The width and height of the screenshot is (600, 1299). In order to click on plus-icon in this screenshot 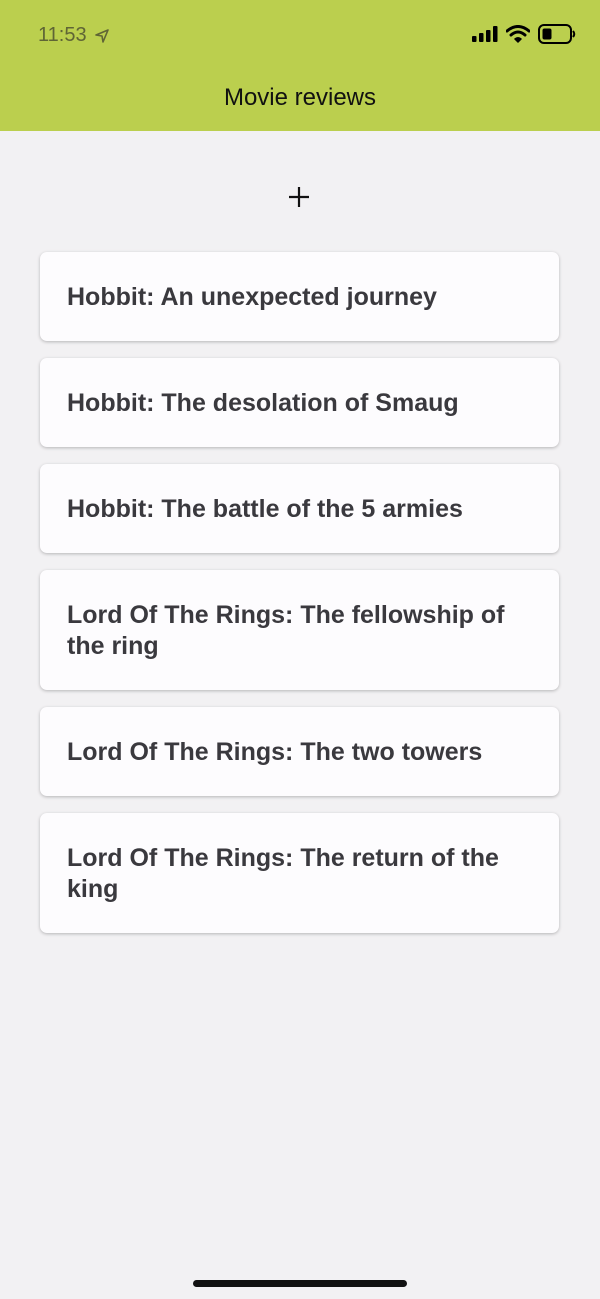, I will do `click(299, 197)`.